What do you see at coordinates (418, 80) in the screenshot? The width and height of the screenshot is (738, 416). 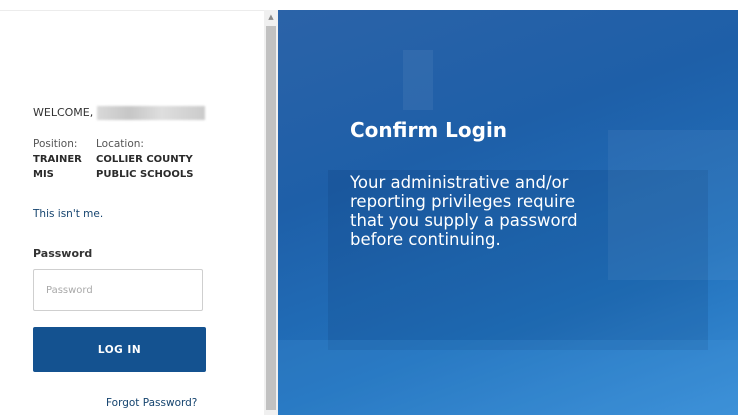 I see `background-tower` at bounding box center [418, 80].